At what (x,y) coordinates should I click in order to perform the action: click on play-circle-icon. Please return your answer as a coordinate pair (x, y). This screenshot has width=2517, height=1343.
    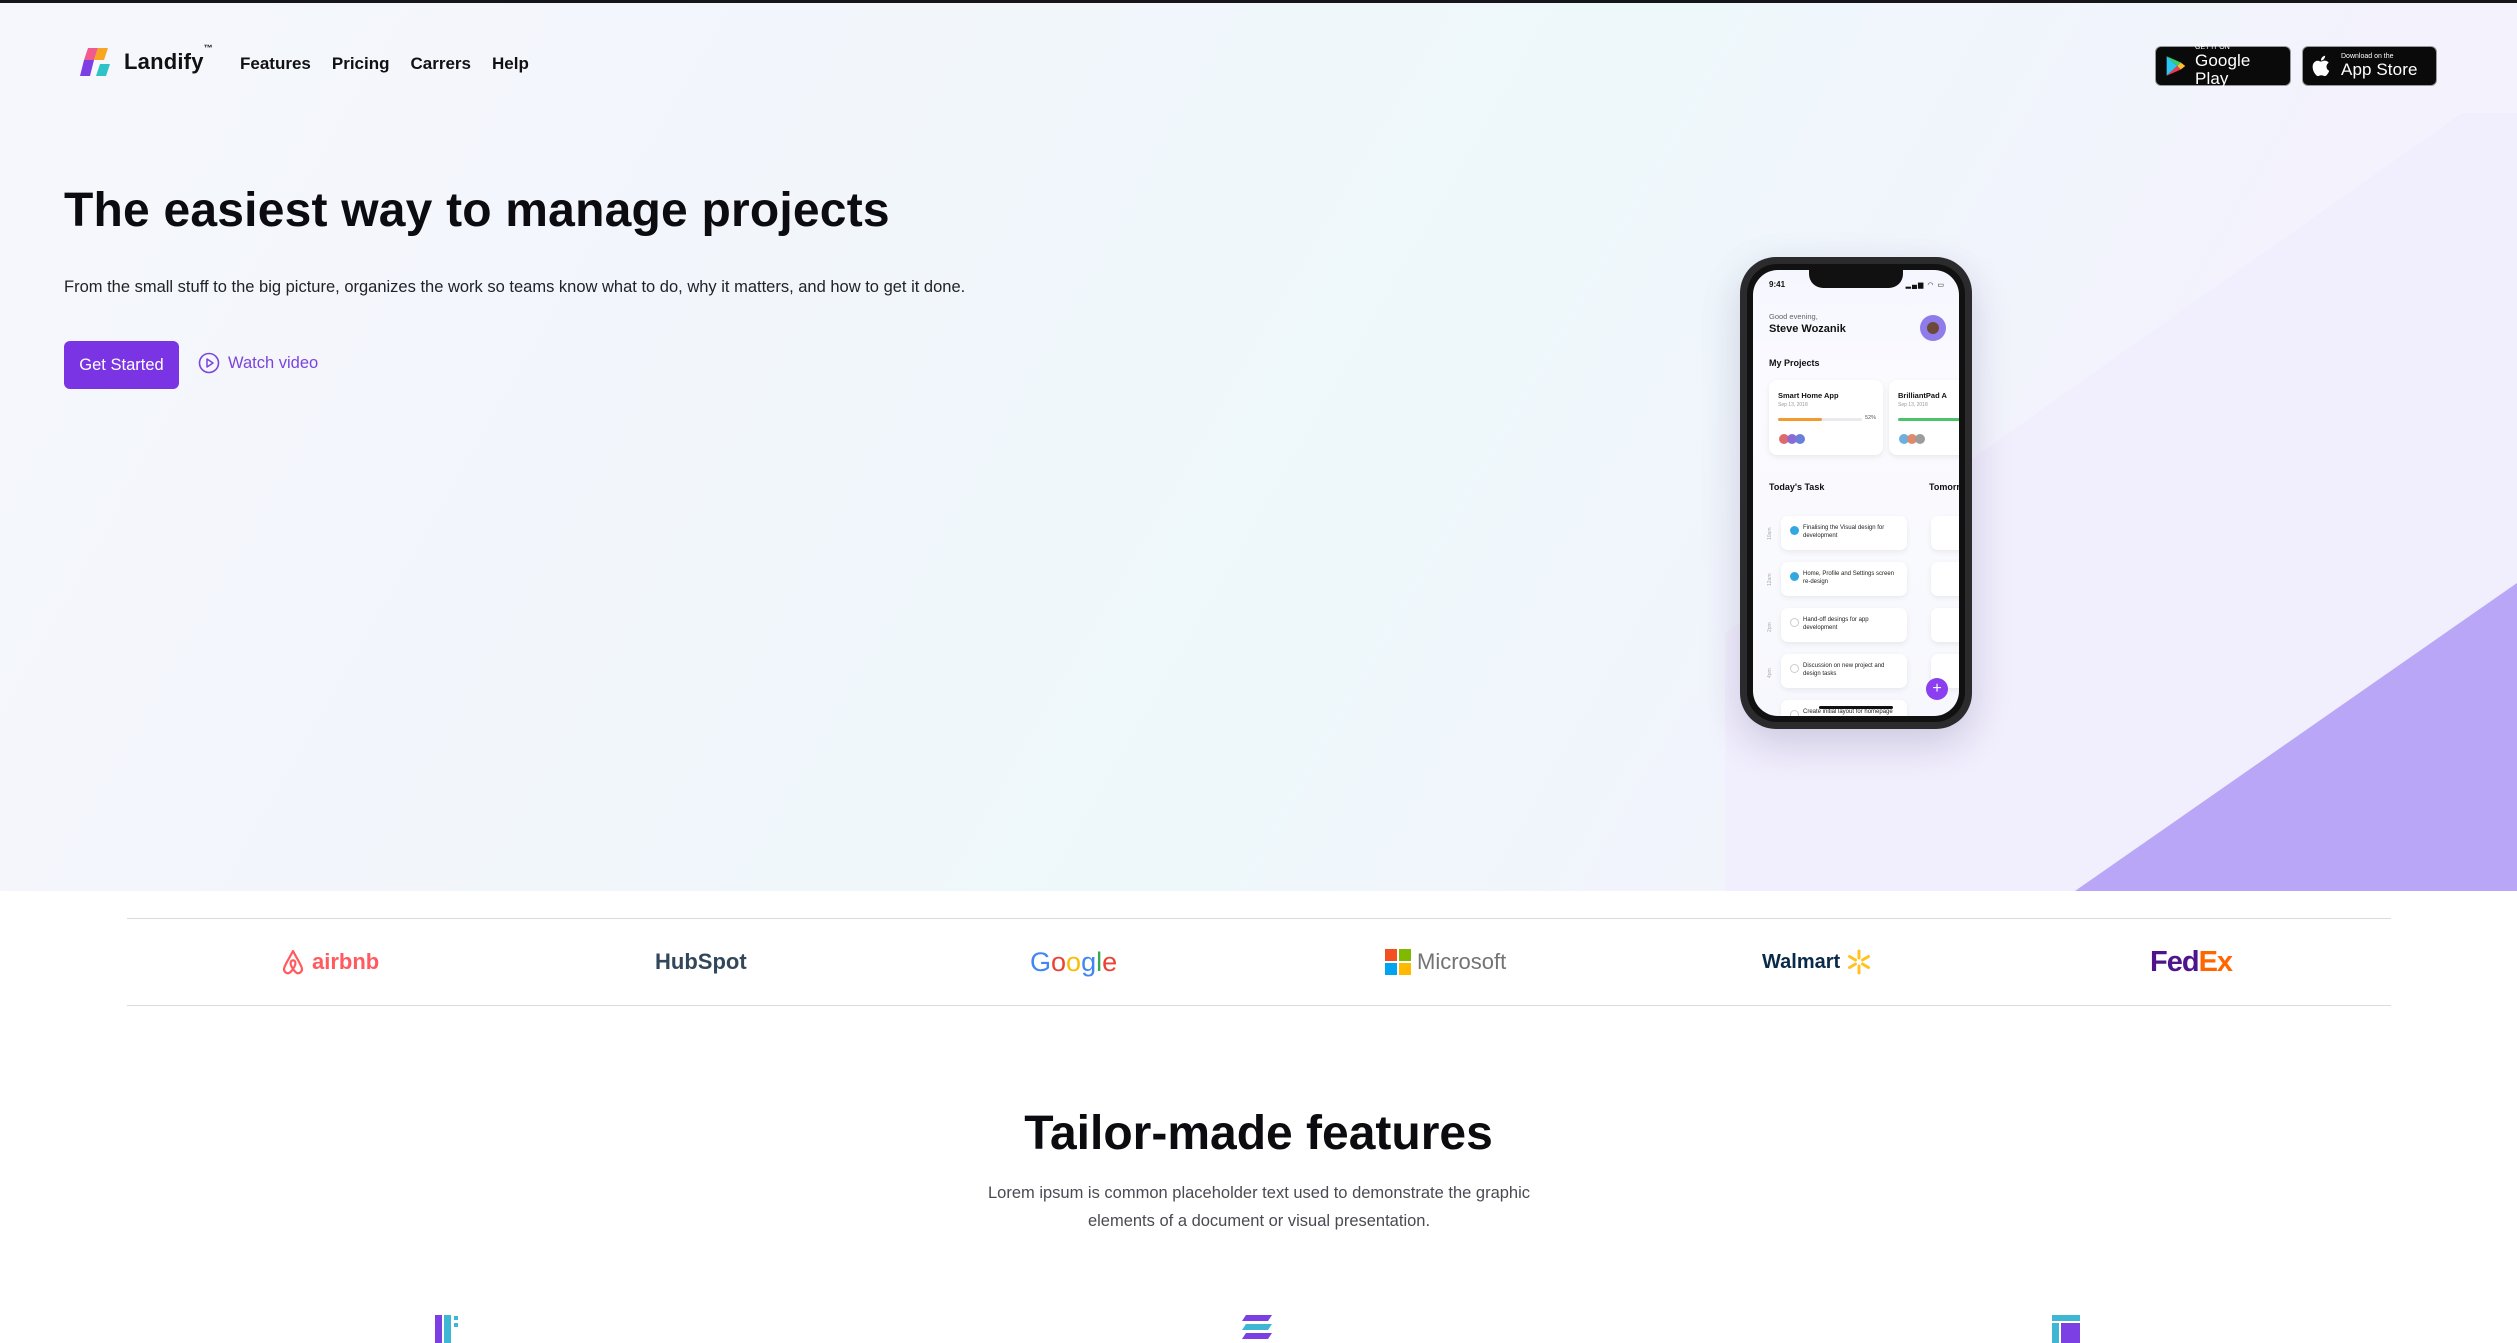
    Looking at the image, I should click on (209, 363).